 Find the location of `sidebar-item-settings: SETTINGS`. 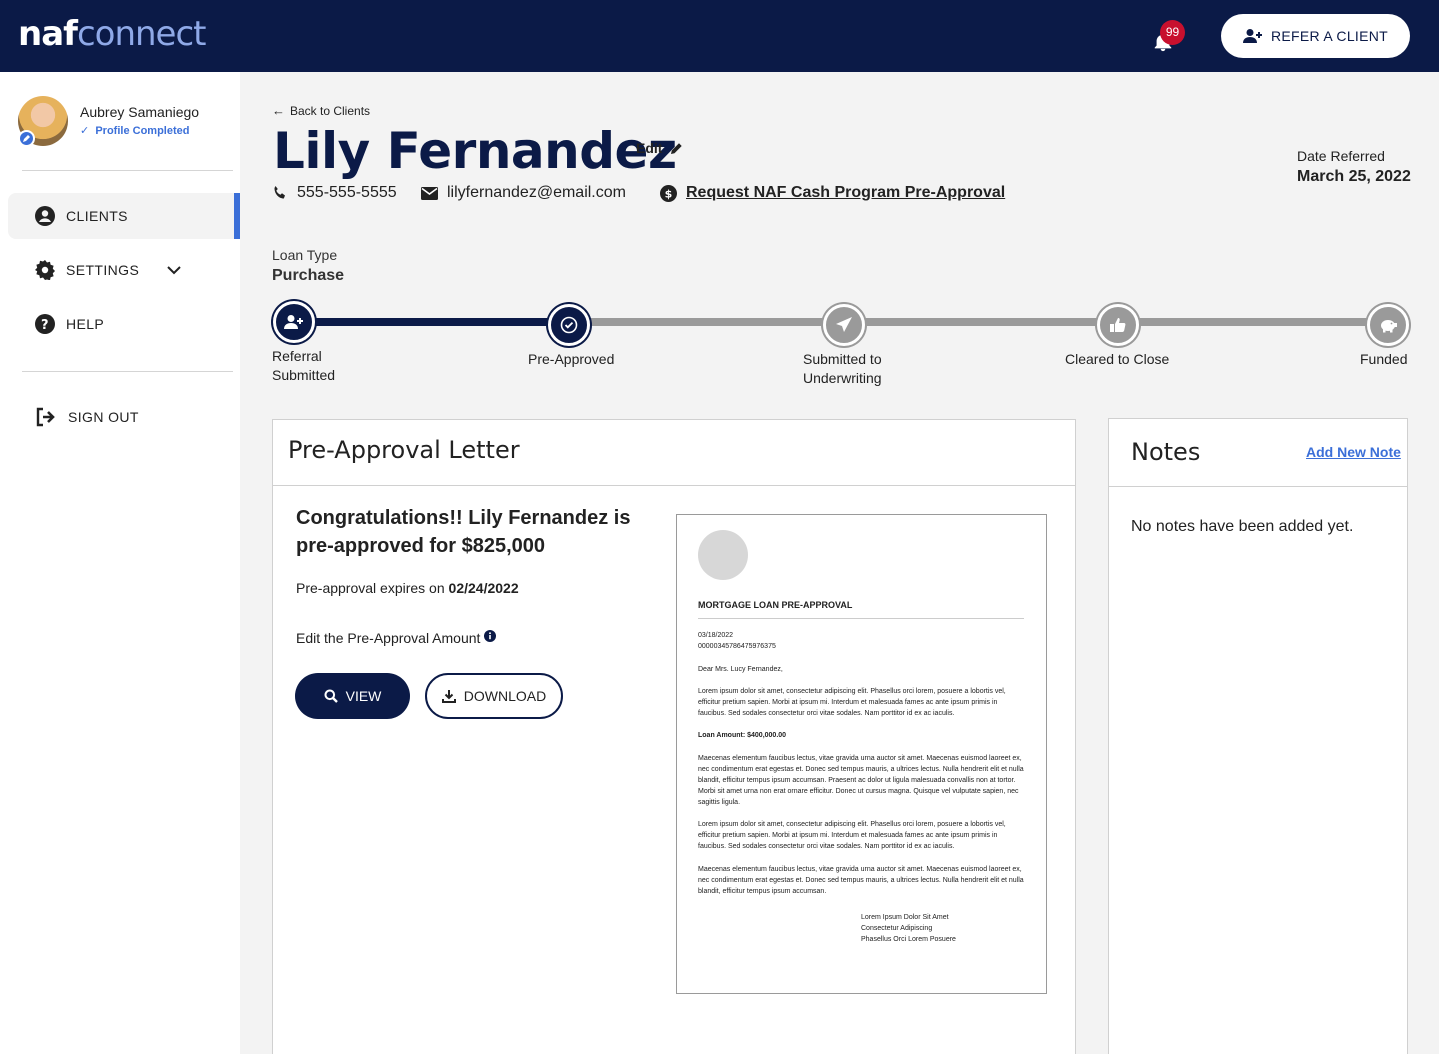

sidebar-item-settings: SETTINGS is located at coordinates (124, 270).